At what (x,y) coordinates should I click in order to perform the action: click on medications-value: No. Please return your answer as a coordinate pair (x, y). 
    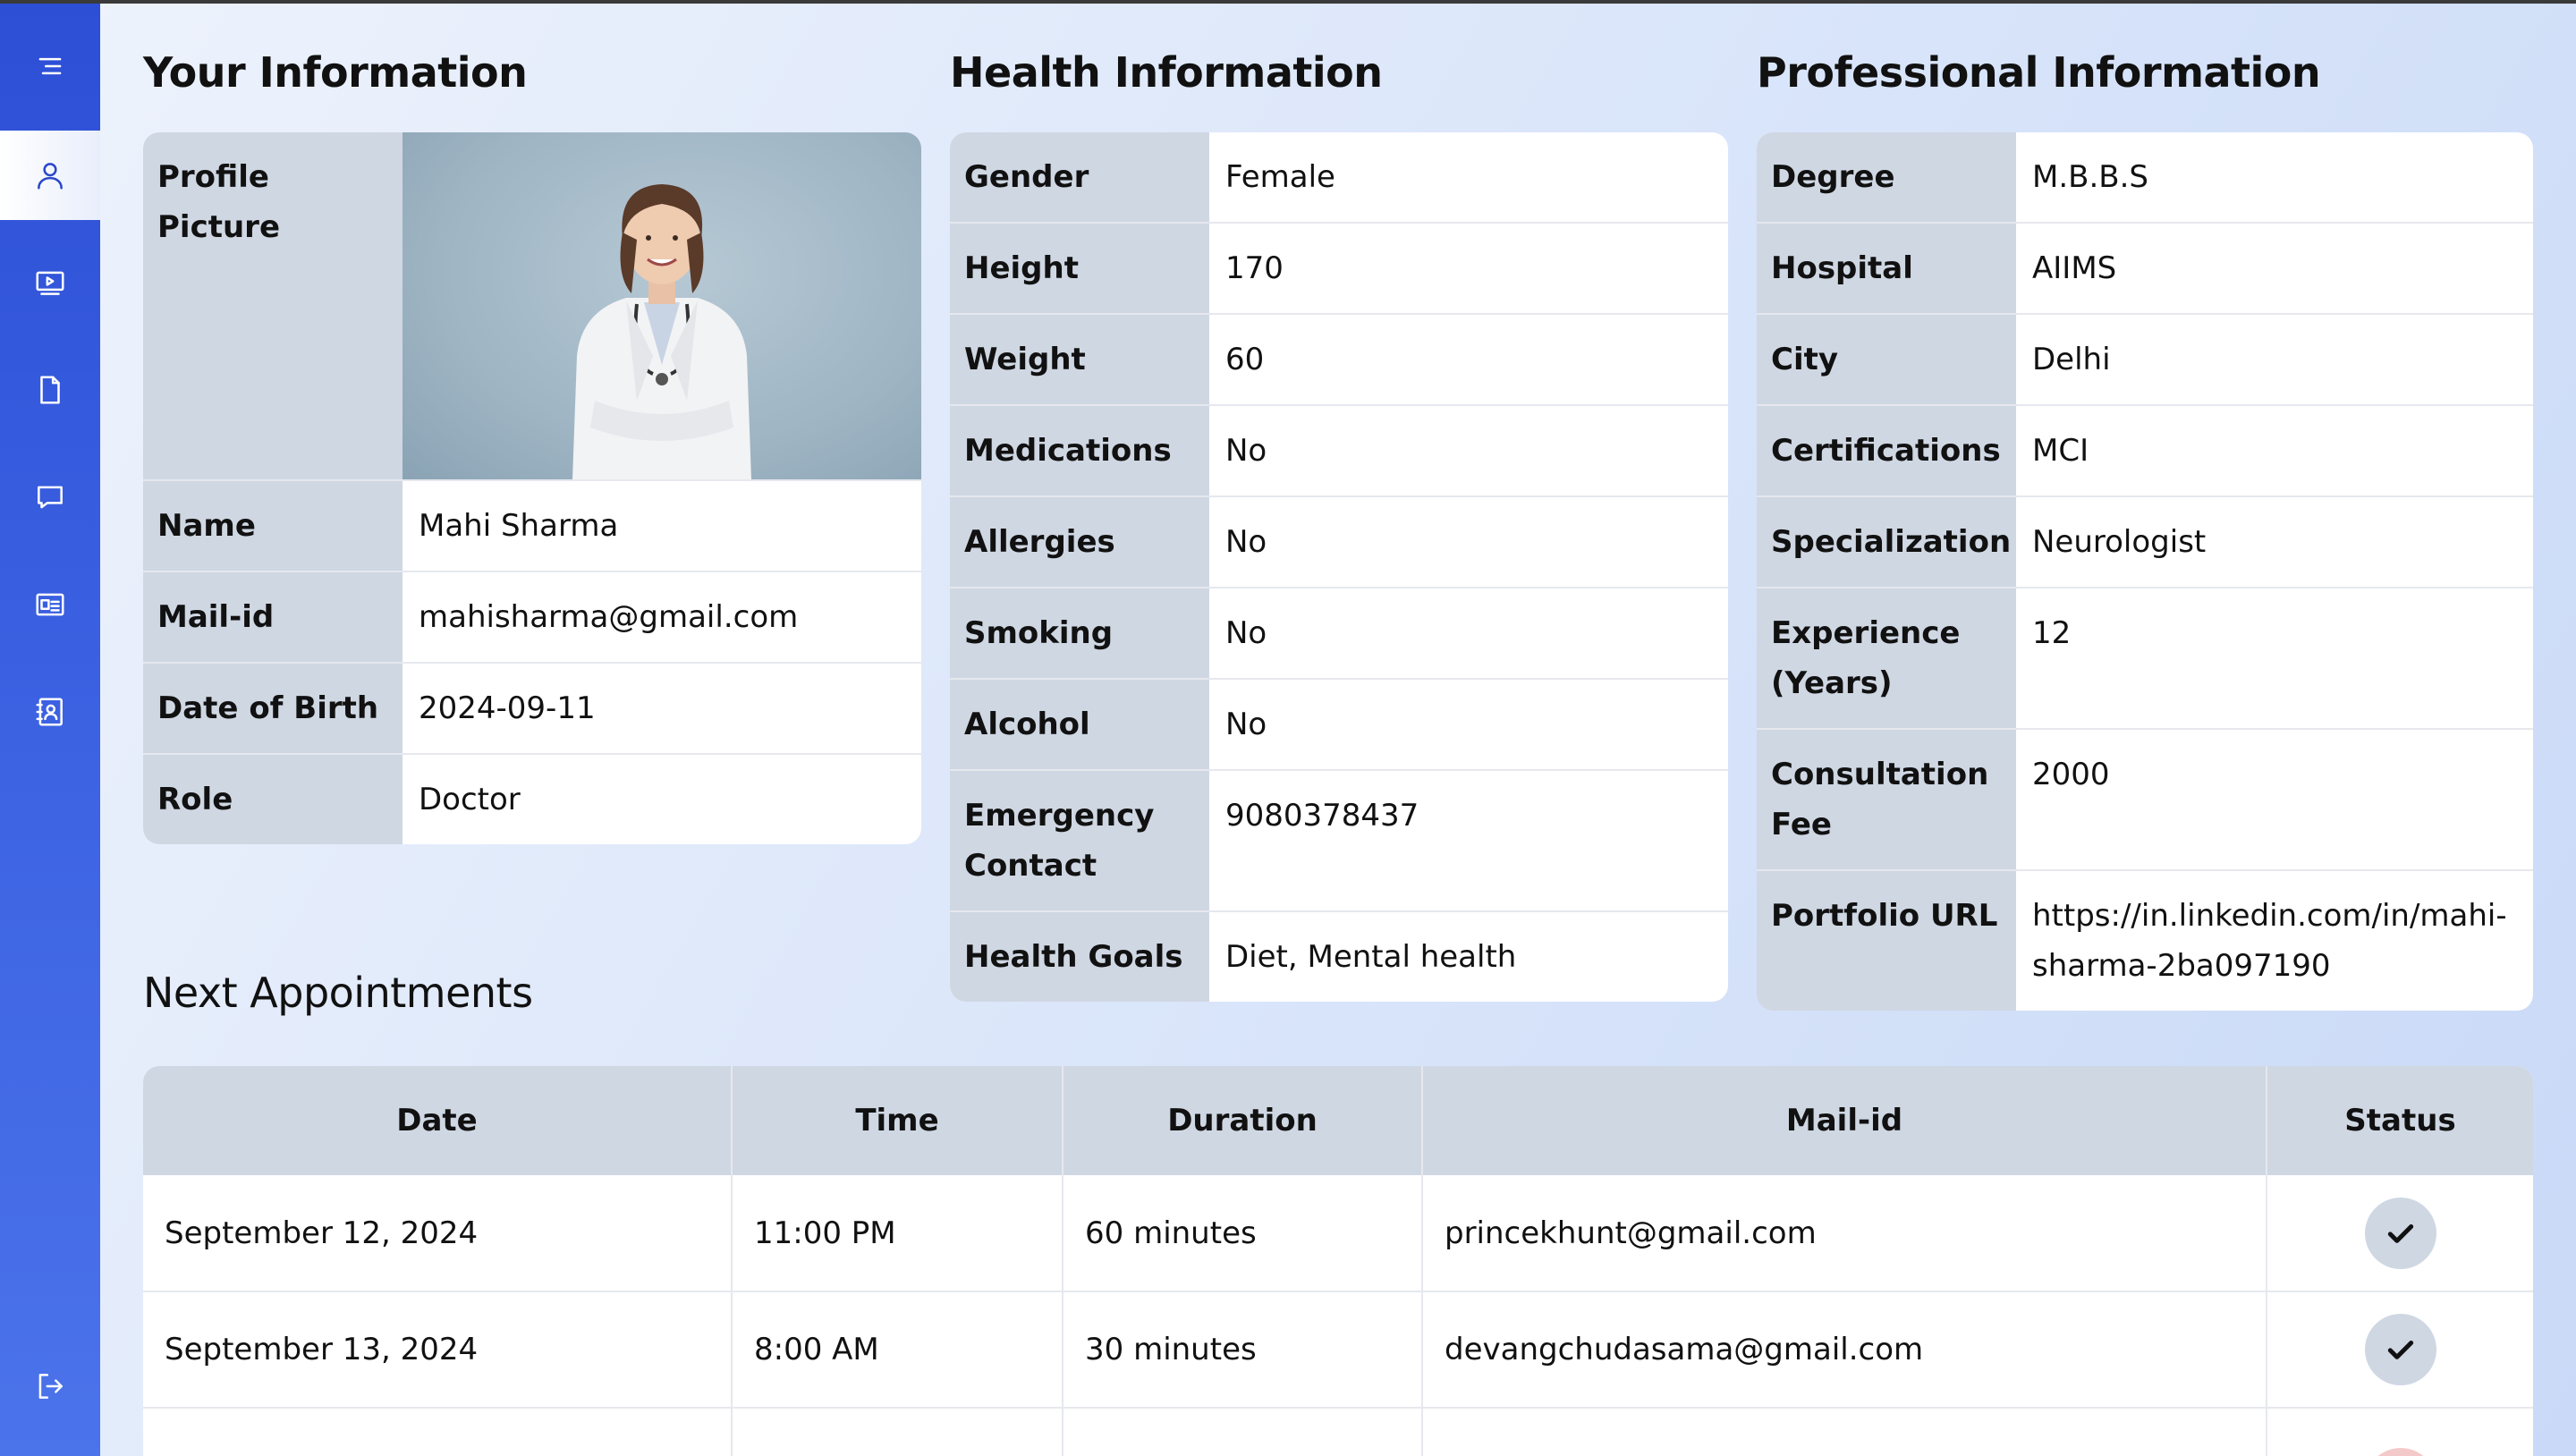
    Looking at the image, I should click on (1246, 451).